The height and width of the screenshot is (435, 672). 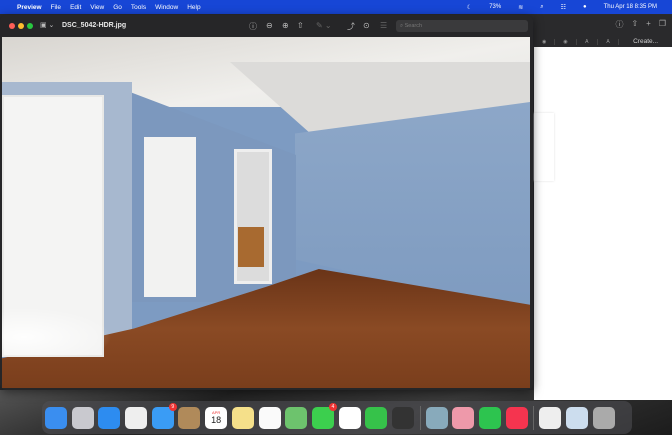 What do you see at coordinates (296, 417) in the screenshot?
I see `dock-maps` at bounding box center [296, 417].